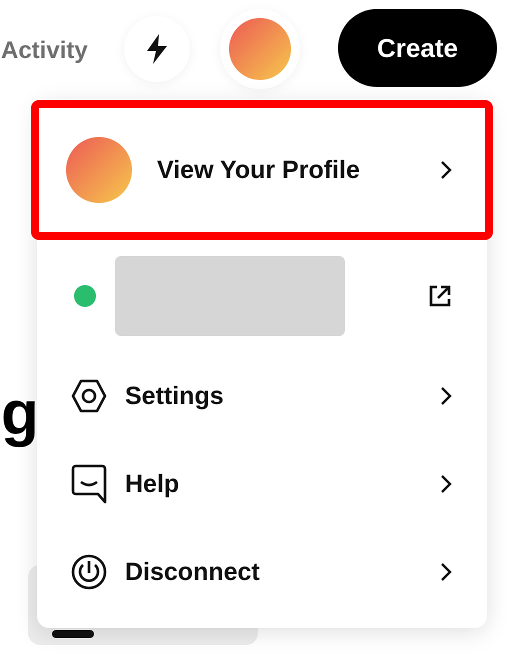 Image resolution: width=519 pixels, height=658 pixels. Describe the element at coordinates (262, 396) in the screenshot. I see `menu-item: Settings` at that location.